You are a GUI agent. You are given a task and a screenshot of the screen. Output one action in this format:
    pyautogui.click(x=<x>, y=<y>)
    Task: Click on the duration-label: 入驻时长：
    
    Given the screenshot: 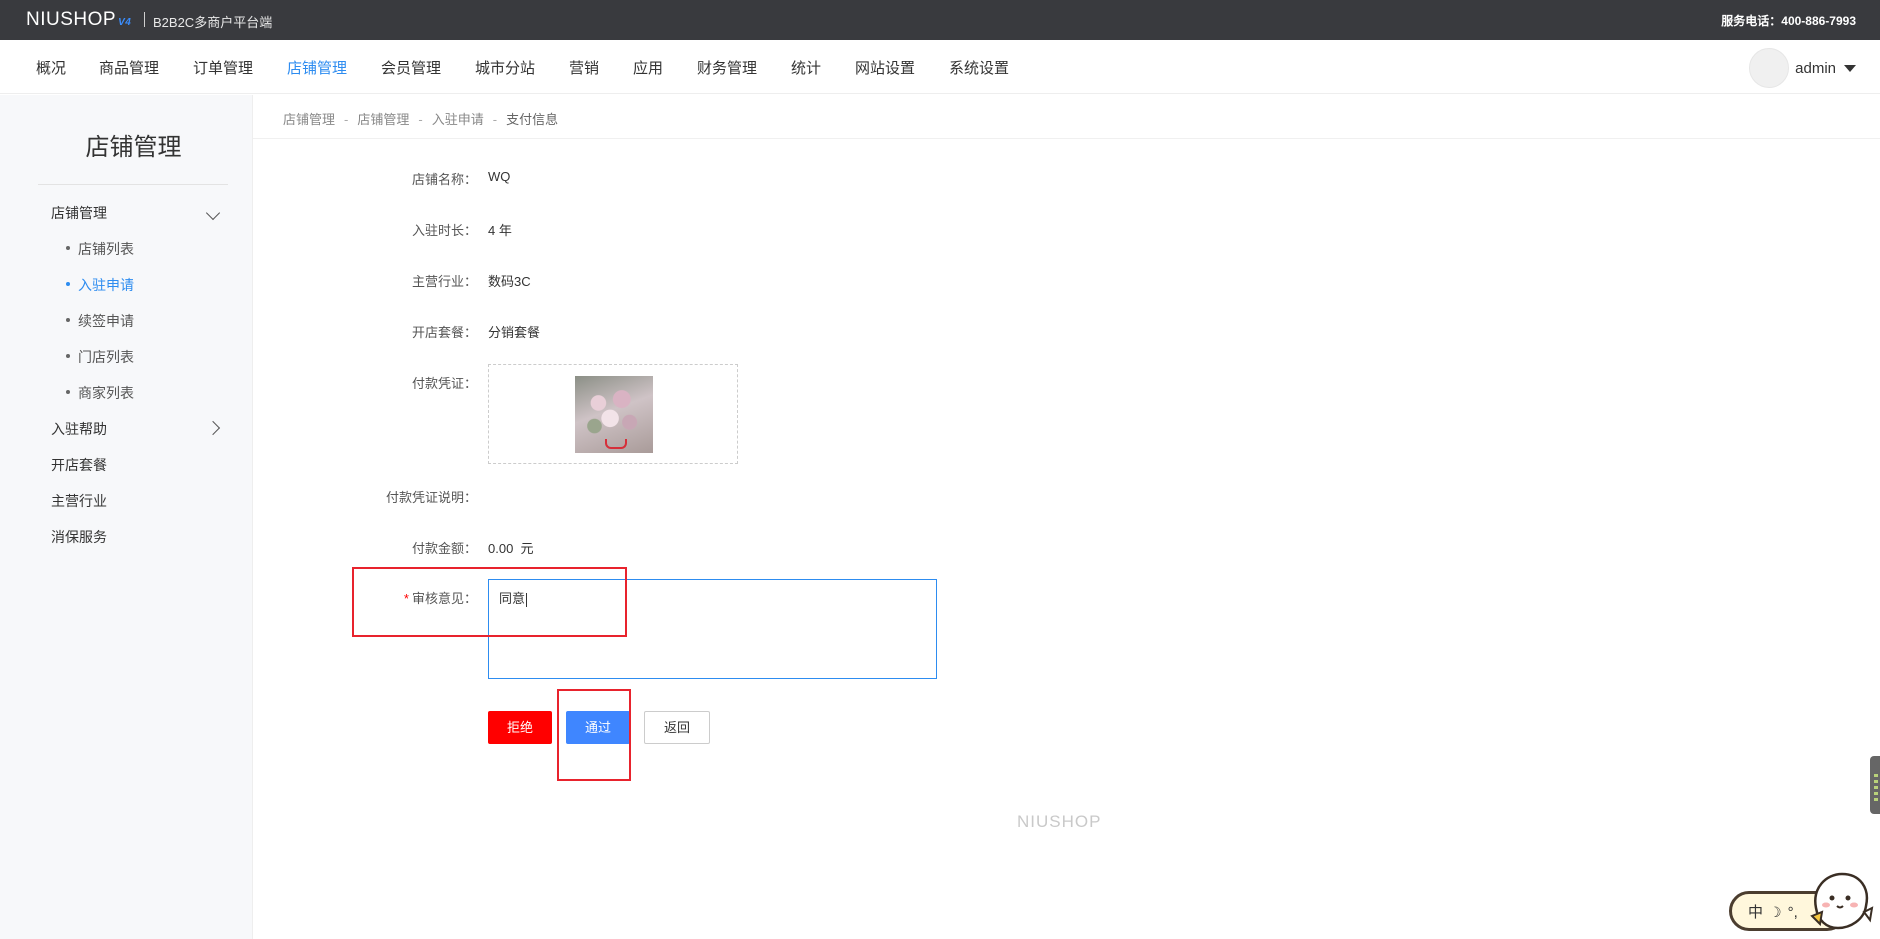 What is the action you would take?
    pyautogui.click(x=444, y=230)
    